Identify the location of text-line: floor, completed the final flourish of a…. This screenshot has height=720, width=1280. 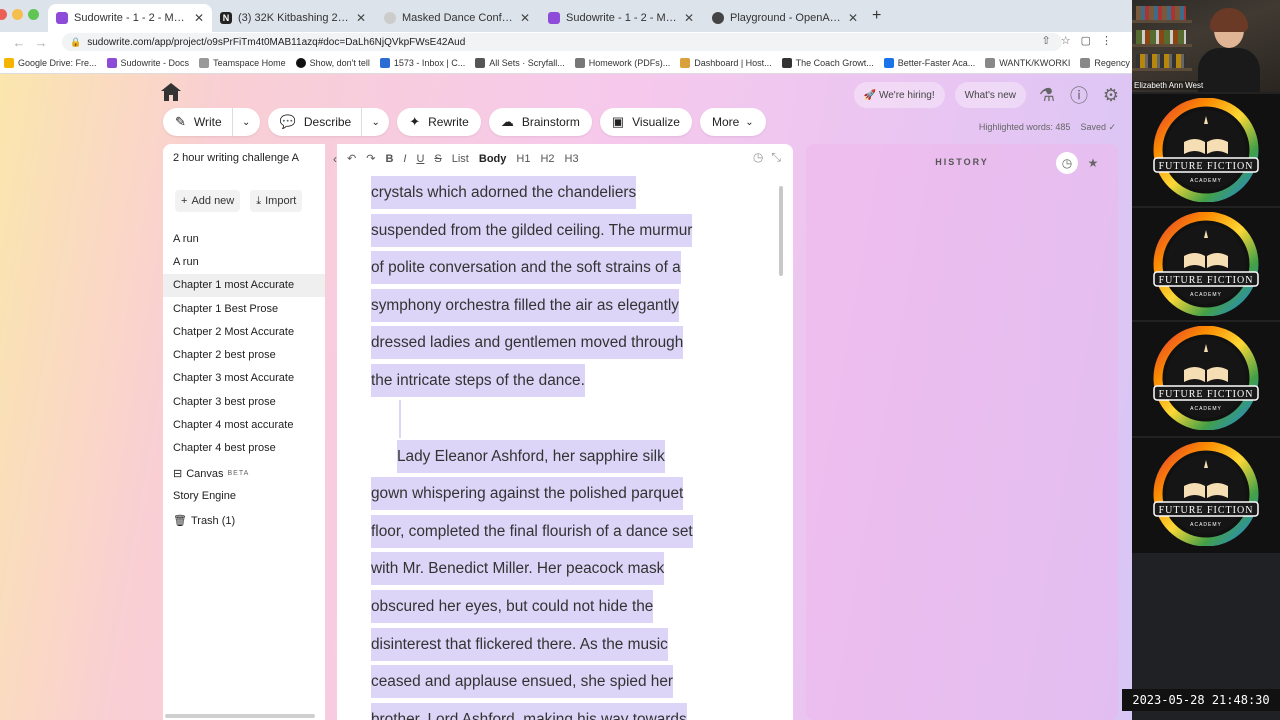
(532, 531).